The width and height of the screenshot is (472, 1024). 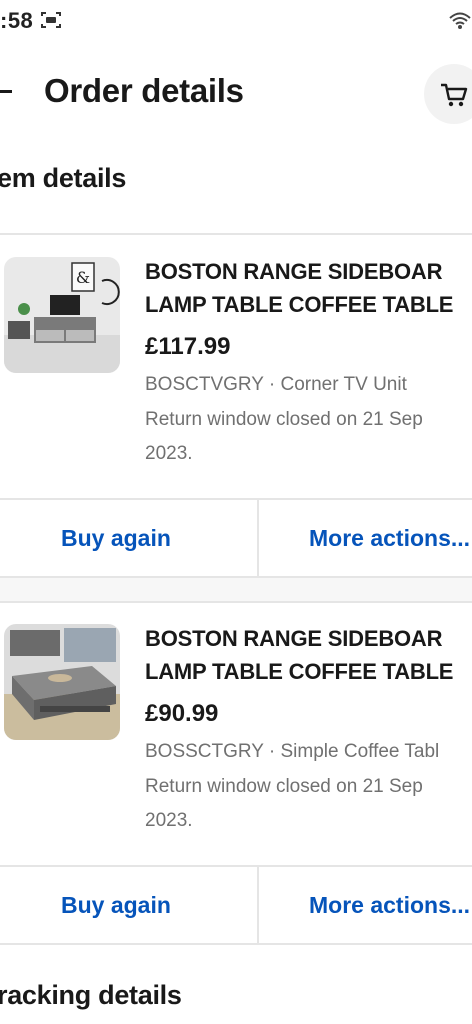 I want to click on item-price: £90.99, so click(x=182, y=713).